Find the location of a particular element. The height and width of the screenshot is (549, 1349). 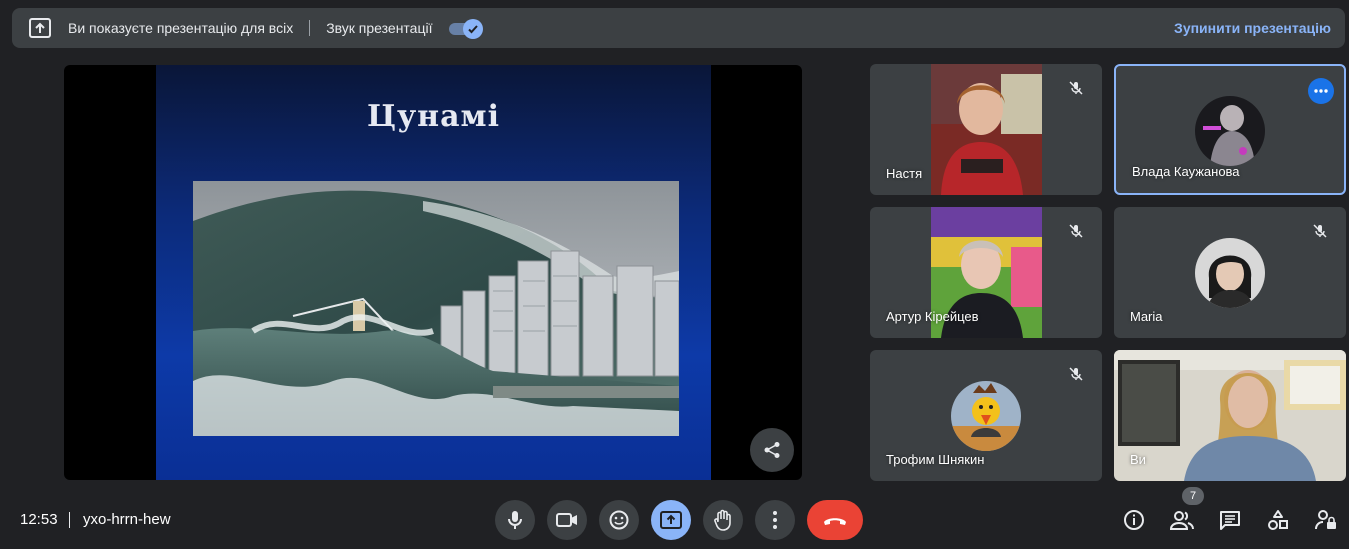

participant-name: Maria is located at coordinates (1146, 316).